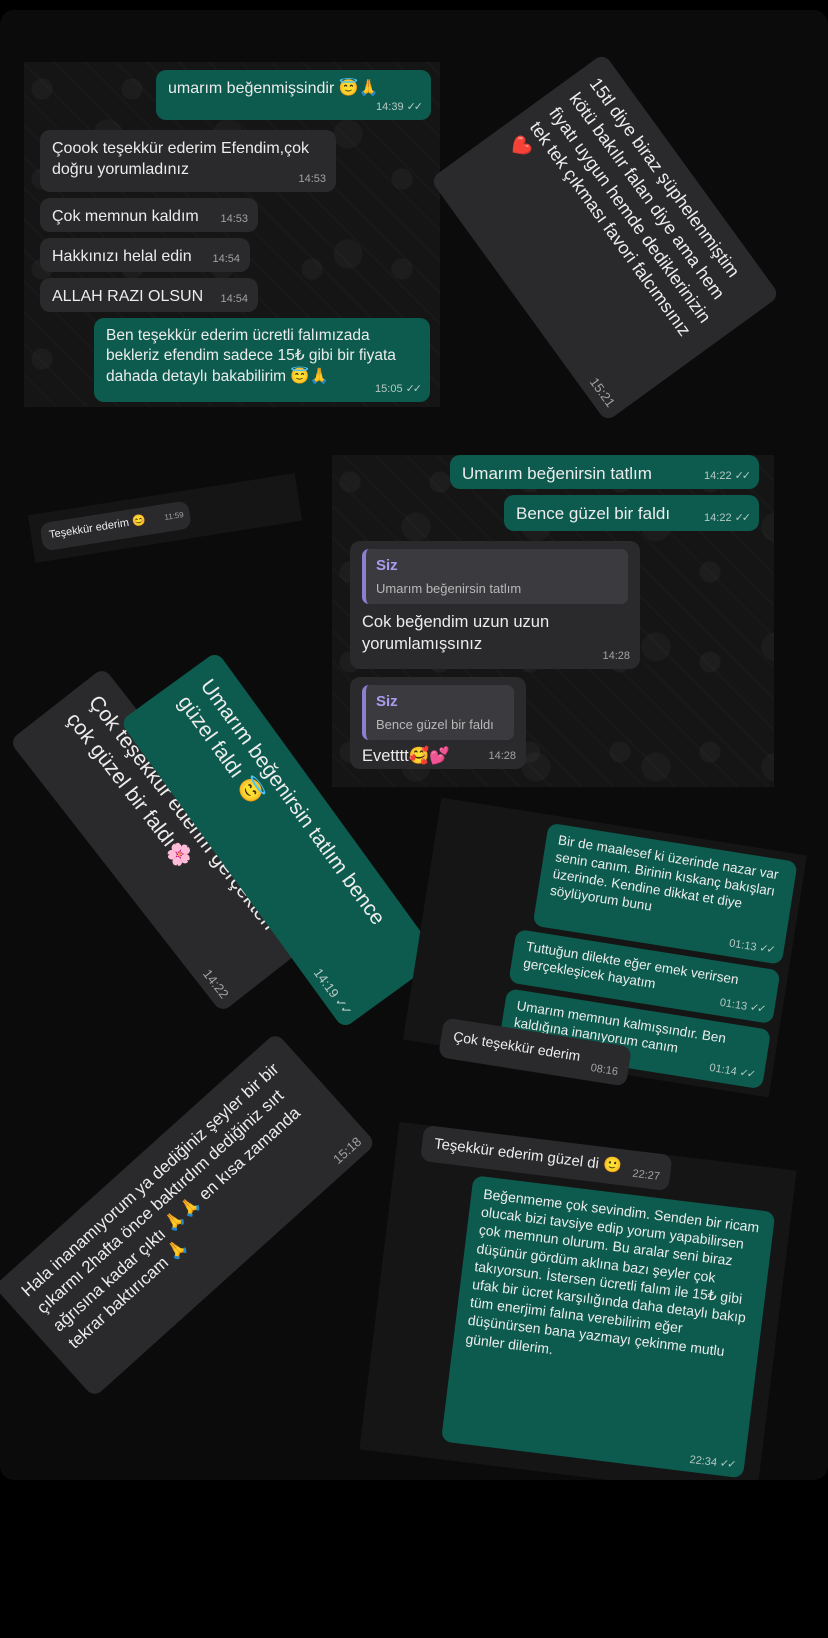  What do you see at coordinates (646, 1176) in the screenshot?
I see `message-time: 22:27` at bounding box center [646, 1176].